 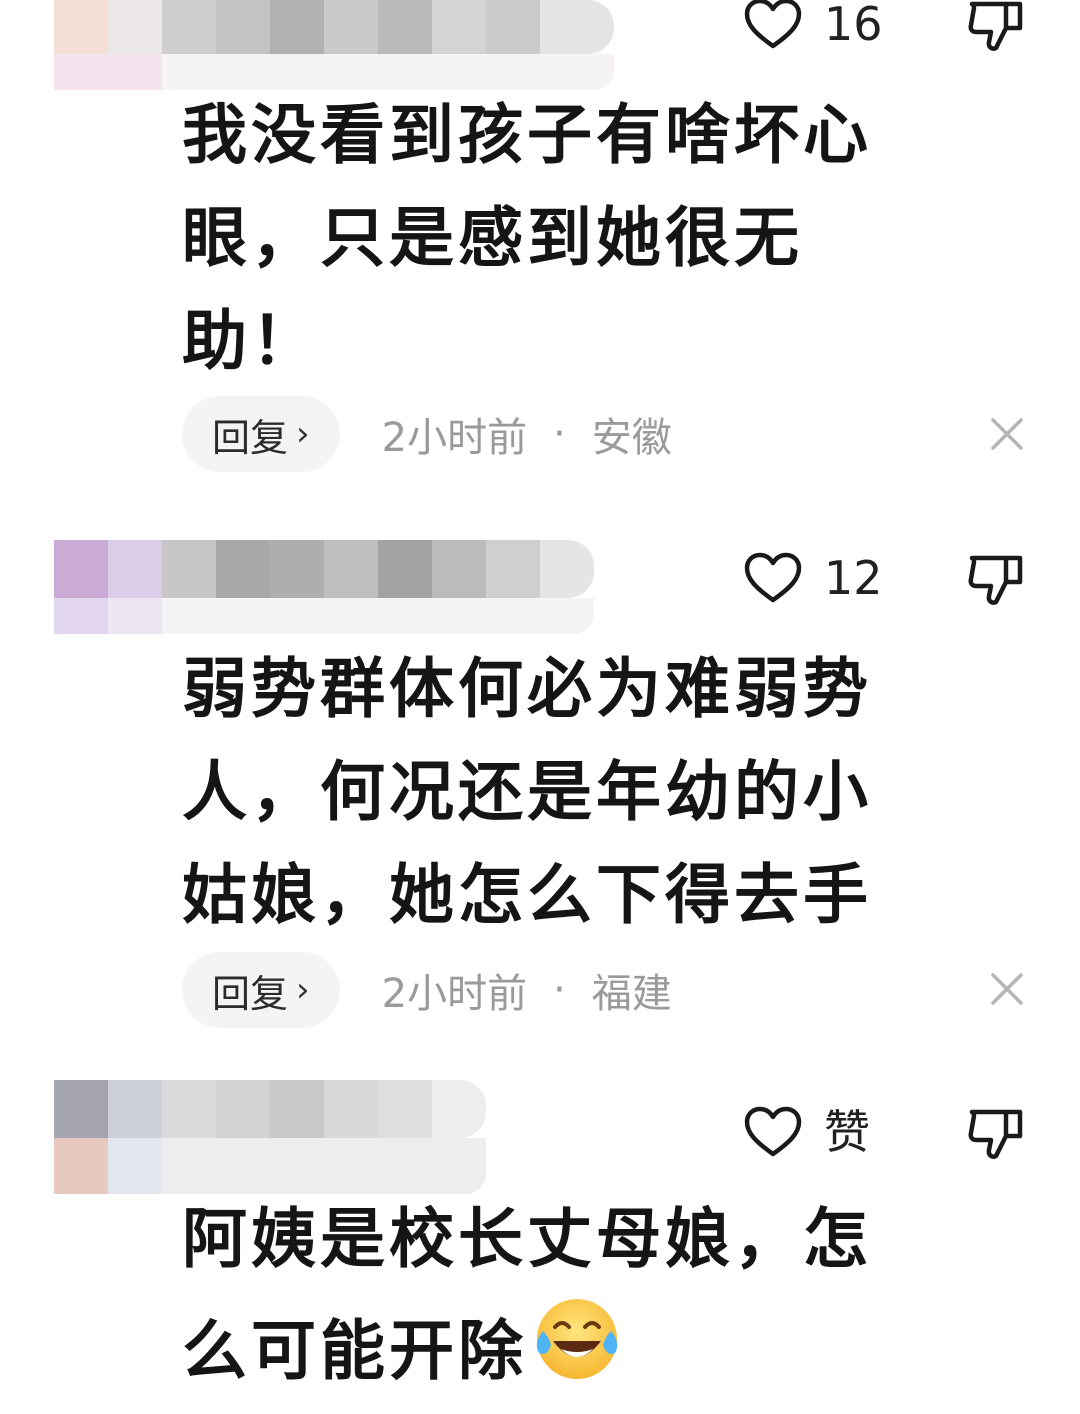 I want to click on tears-of-joy-emoji-icon, so click(x=577, y=1339).